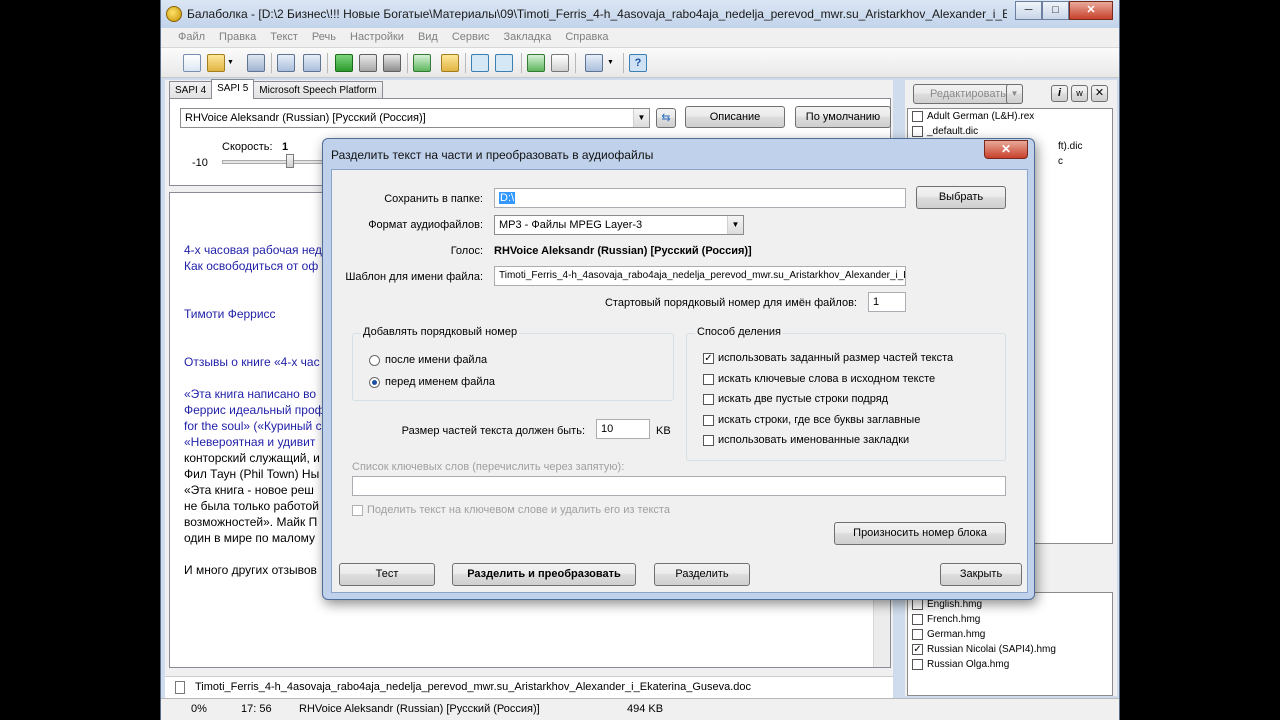 The height and width of the screenshot is (720, 1280). Describe the element at coordinates (433, 199) in the screenshot. I see `save-folder-label: Сохранить в папке:` at that location.